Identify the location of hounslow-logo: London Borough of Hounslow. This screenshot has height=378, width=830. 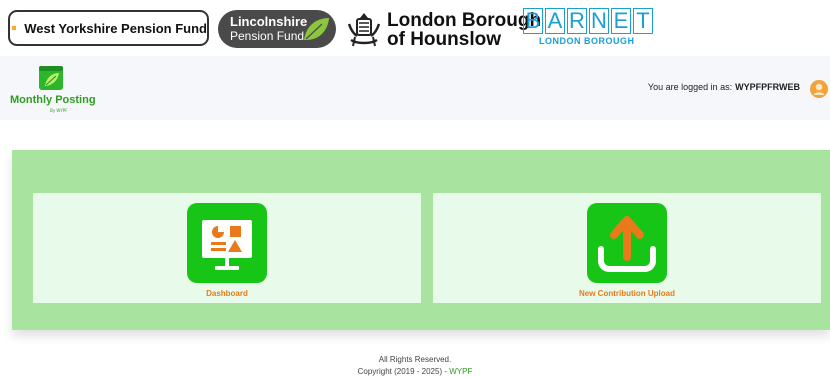
(443, 30).